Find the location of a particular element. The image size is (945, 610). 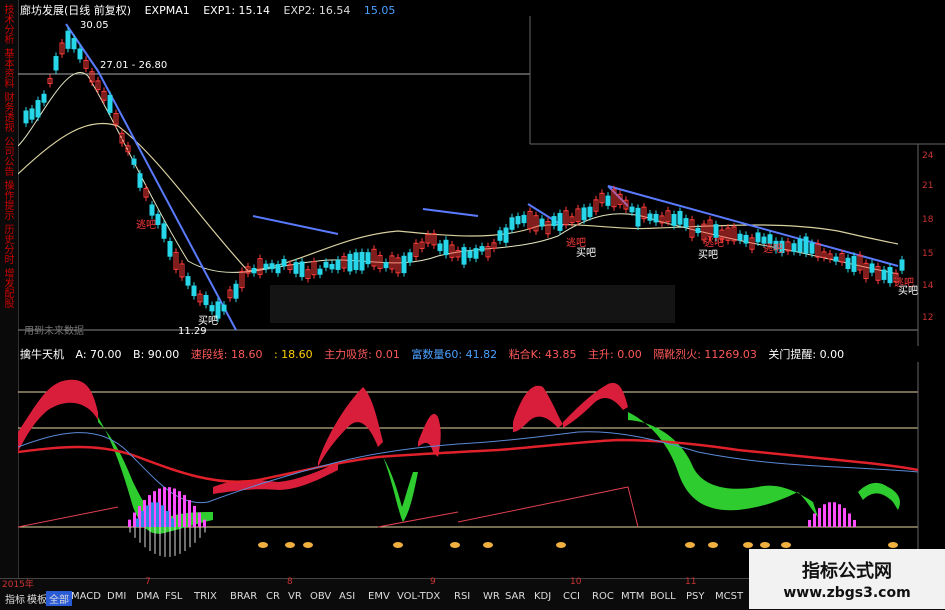

bottom-tab-22: BOLL is located at coordinates (663, 596).